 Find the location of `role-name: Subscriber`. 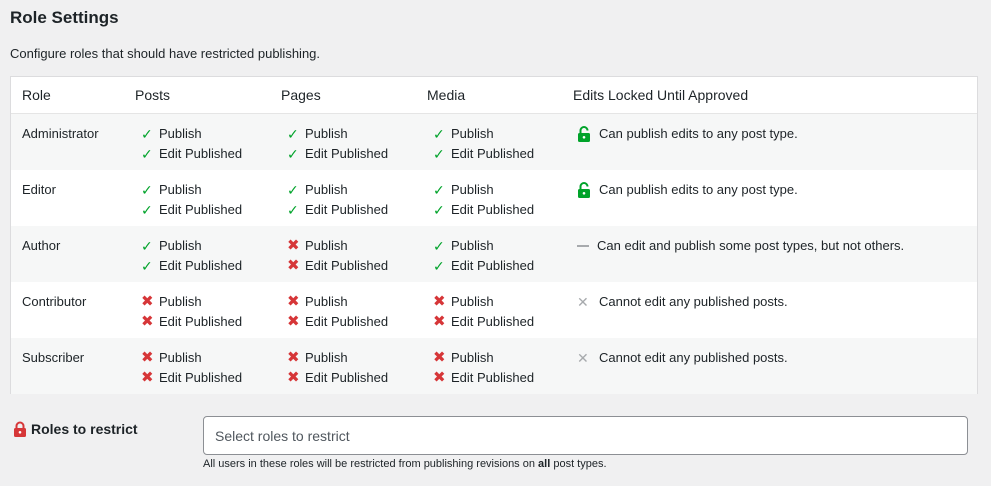

role-name: Subscriber is located at coordinates (53, 357).